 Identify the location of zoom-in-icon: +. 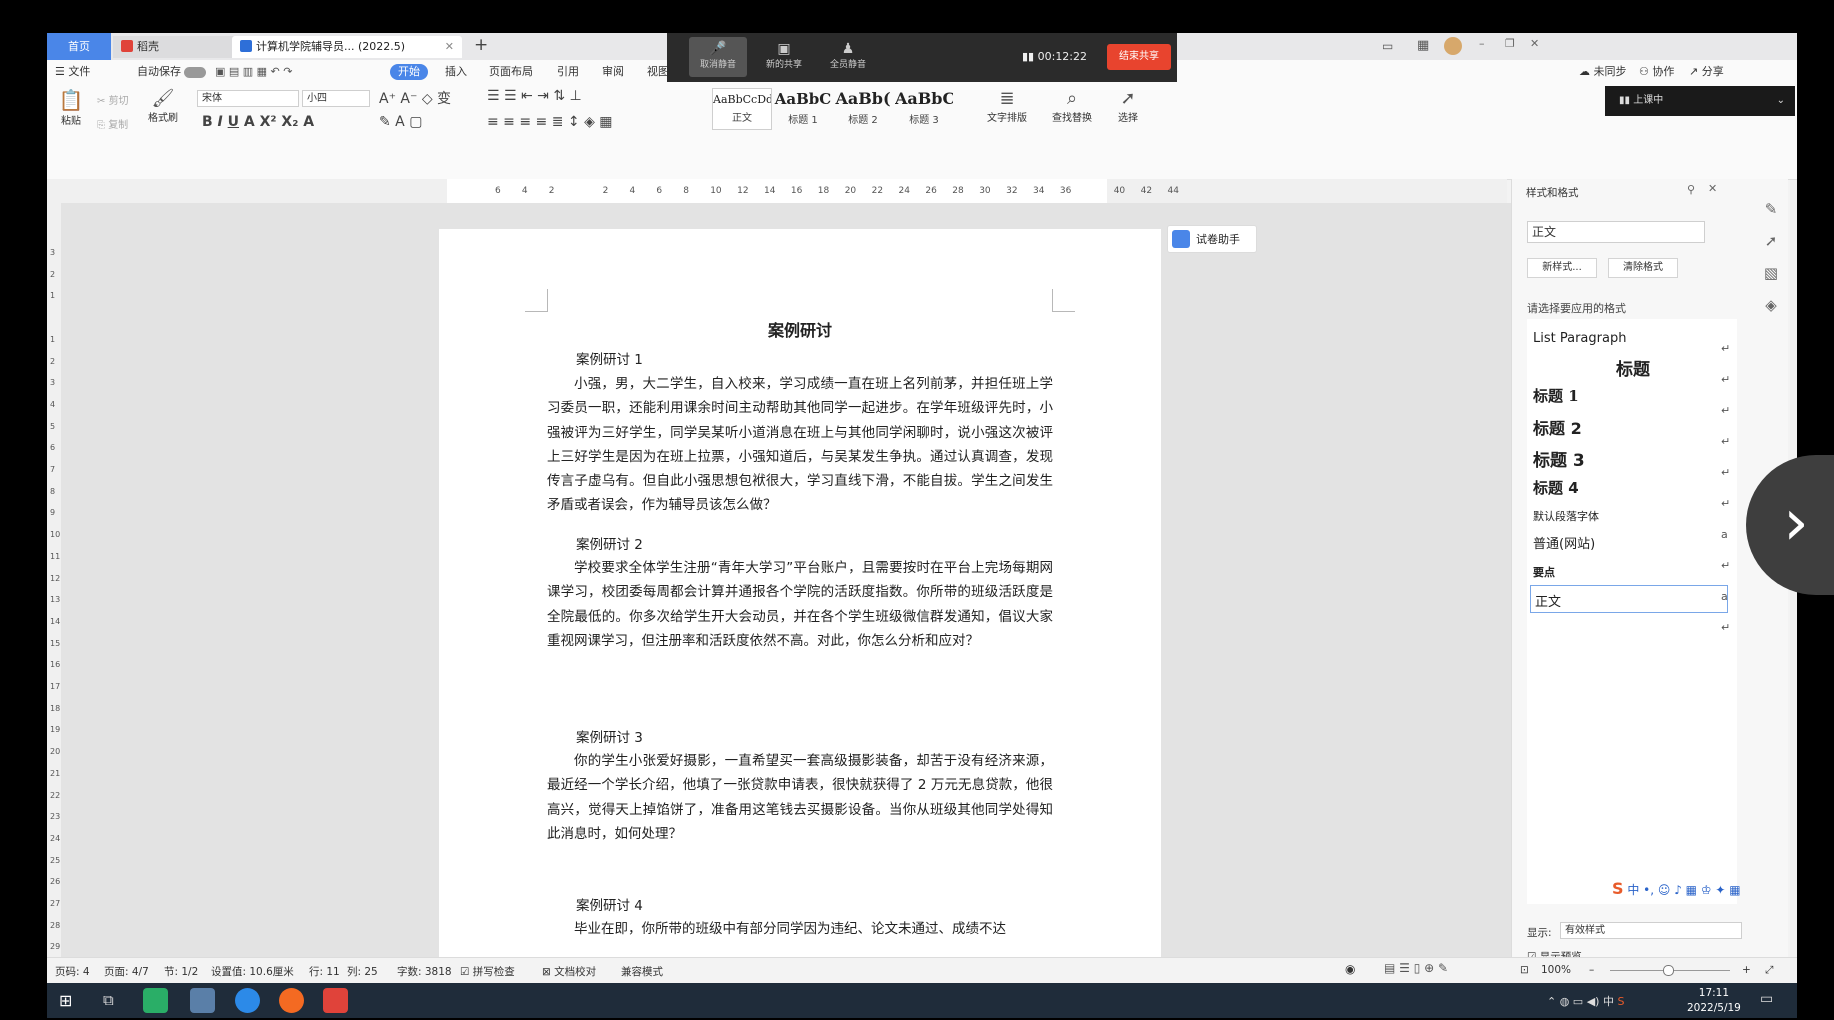
(1746, 970).